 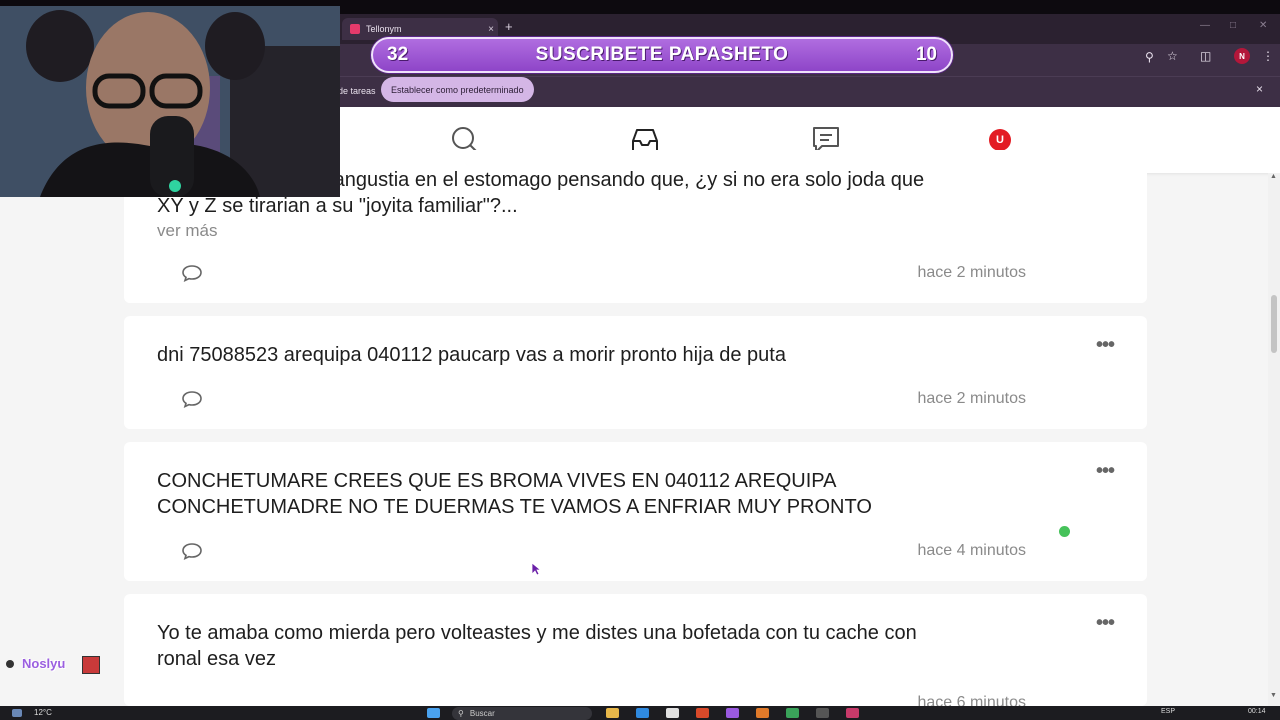 I want to click on tell-timestamp: hace 4 minutos, so click(x=971, y=550).